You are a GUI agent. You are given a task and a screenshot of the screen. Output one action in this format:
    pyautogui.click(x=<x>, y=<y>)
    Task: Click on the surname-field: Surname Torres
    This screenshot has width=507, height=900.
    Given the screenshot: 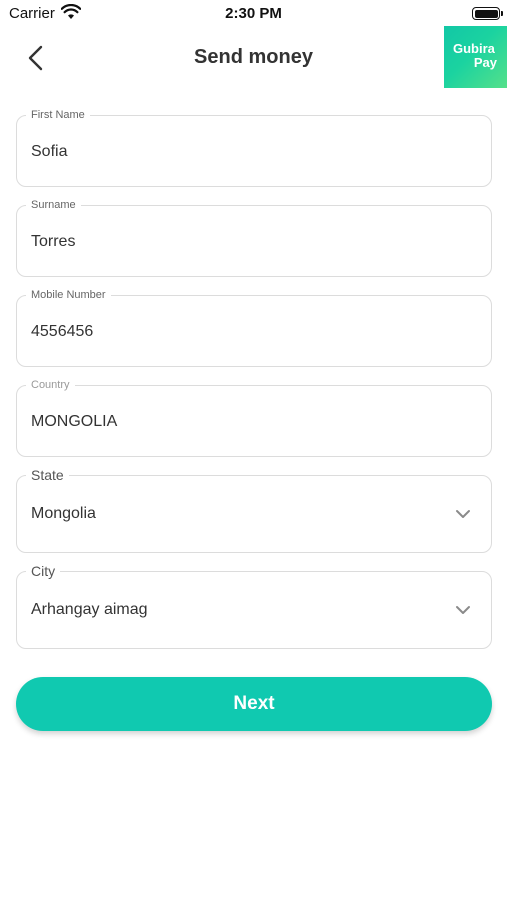 What is the action you would take?
    pyautogui.click(x=254, y=237)
    